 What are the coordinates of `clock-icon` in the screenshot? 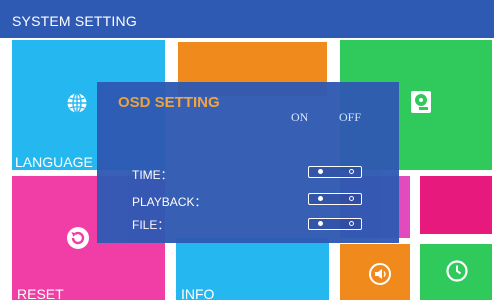 It's located at (457, 271).